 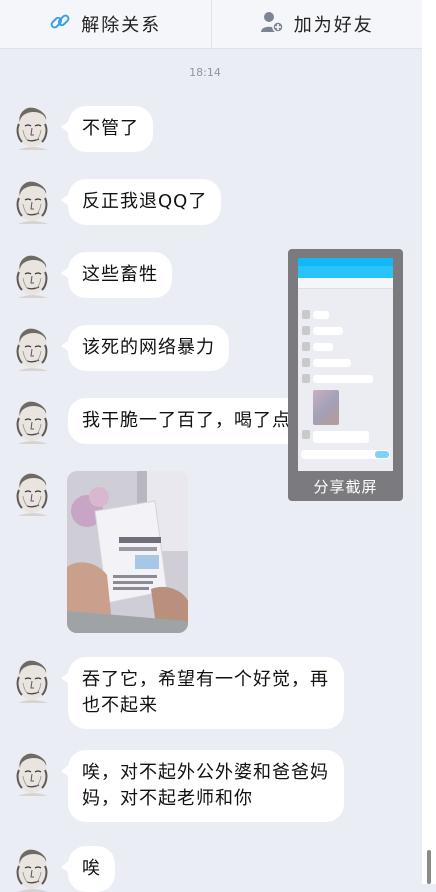 I want to click on message-timestamp: 18:14, so click(x=205, y=72).